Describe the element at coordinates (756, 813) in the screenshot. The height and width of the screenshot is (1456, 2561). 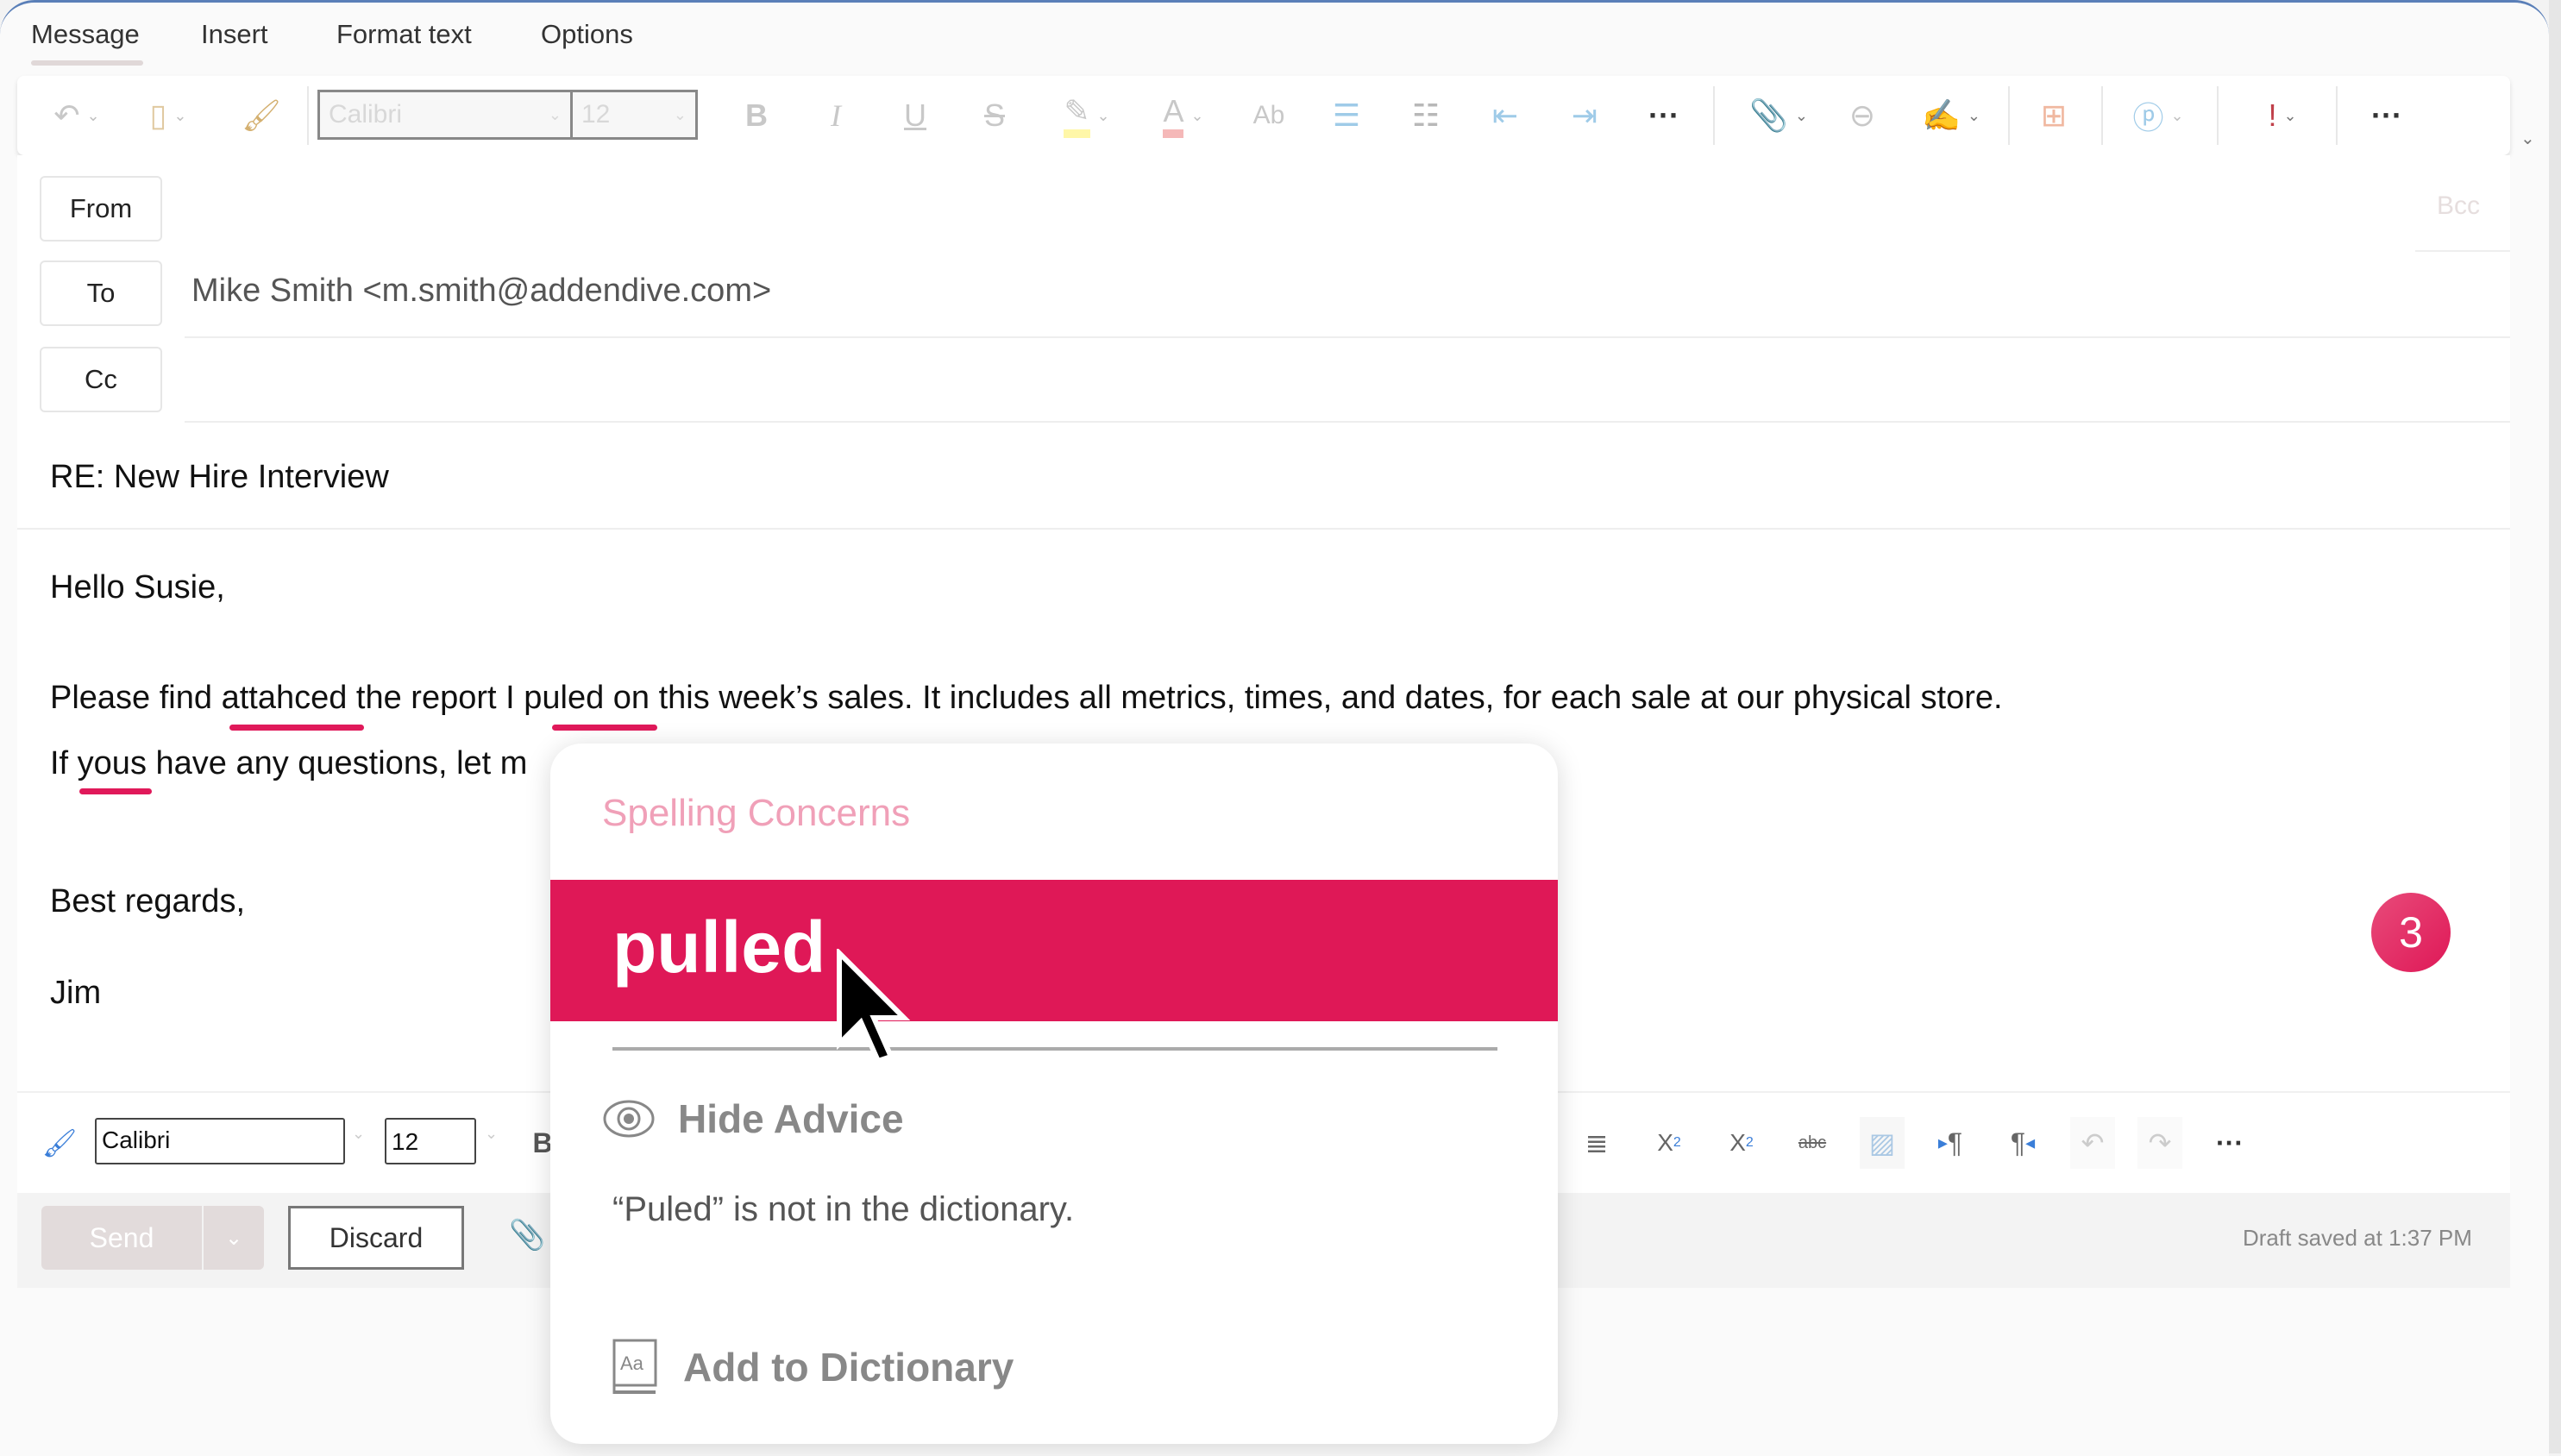
I see `popup-title: Spelling Concerns` at that location.